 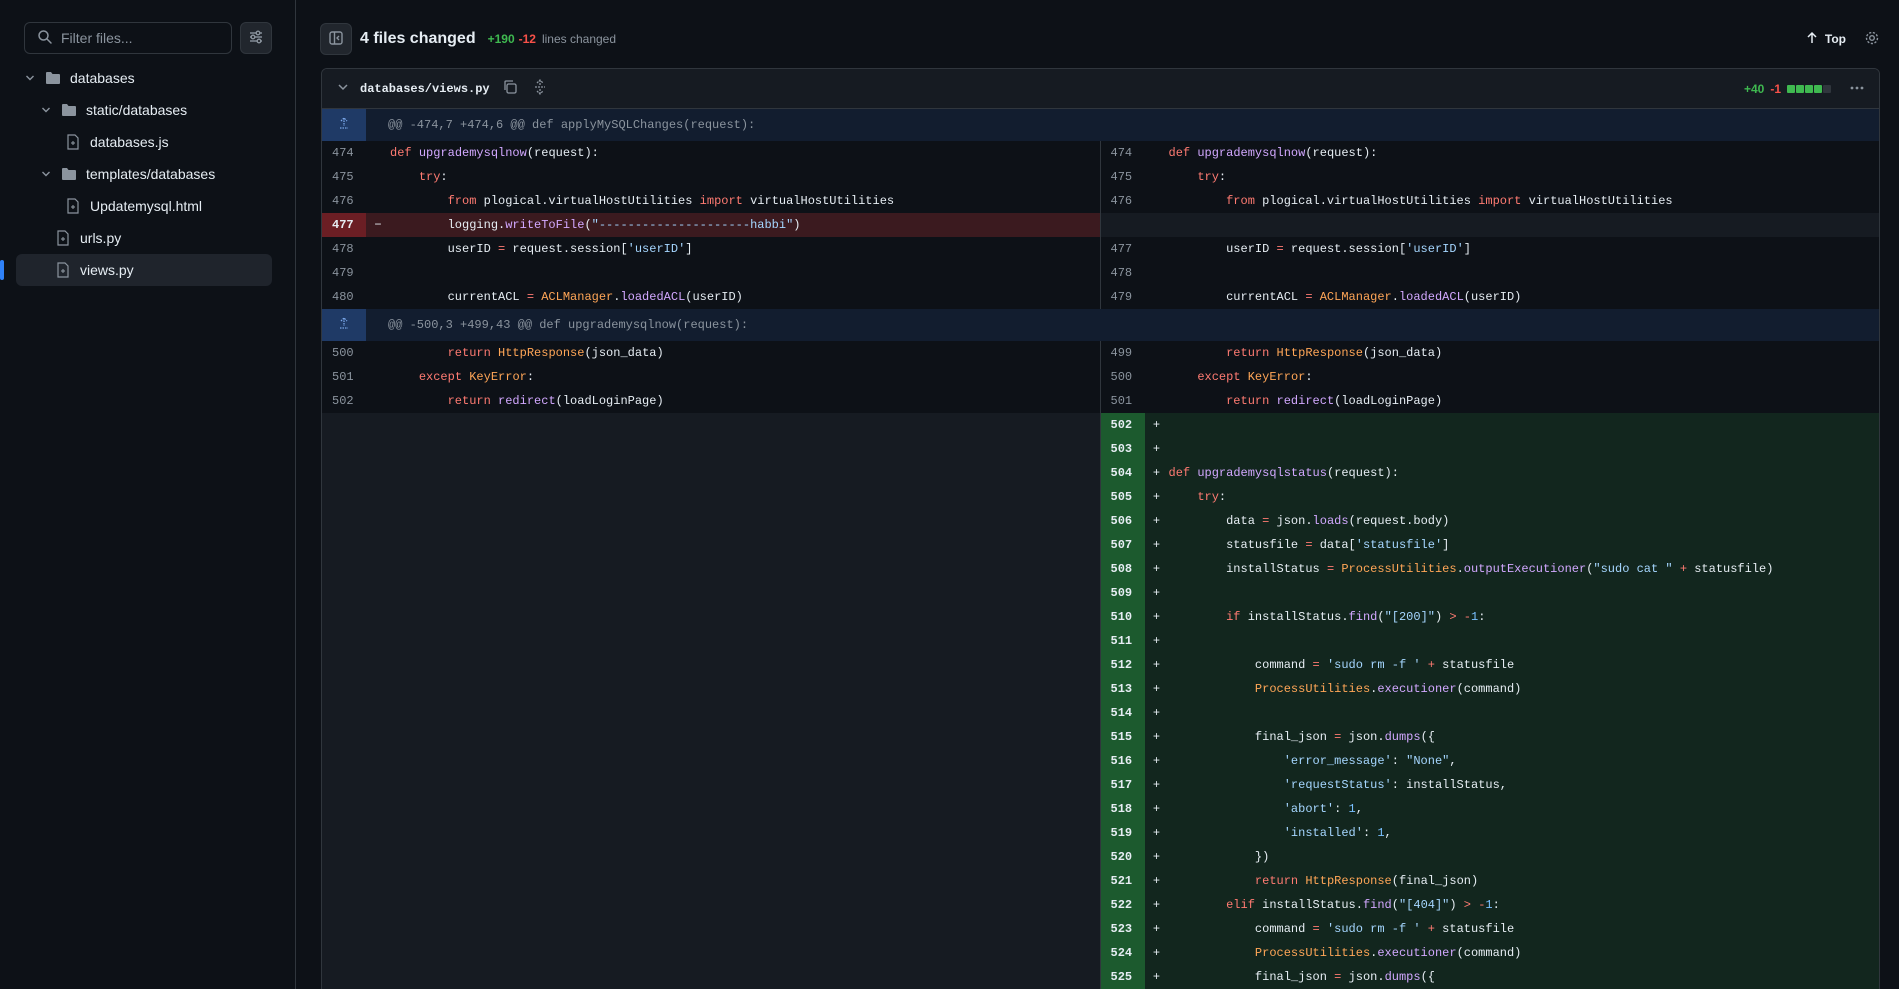 What do you see at coordinates (1489, 833) in the screenshot?
I see `diff-right-line: 519 + 'installed': 1,` at bounding box center [1489, 833].